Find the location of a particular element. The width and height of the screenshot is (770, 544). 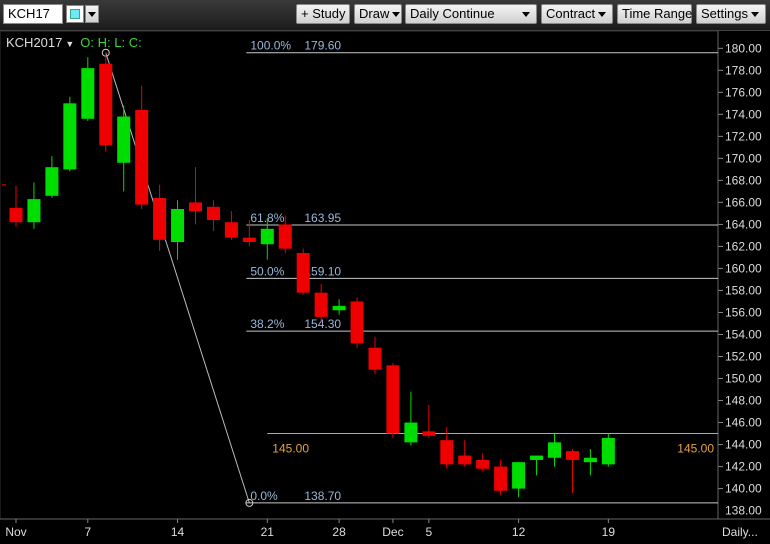

x-tick-label: 12 is located at coordinates (519, 532).